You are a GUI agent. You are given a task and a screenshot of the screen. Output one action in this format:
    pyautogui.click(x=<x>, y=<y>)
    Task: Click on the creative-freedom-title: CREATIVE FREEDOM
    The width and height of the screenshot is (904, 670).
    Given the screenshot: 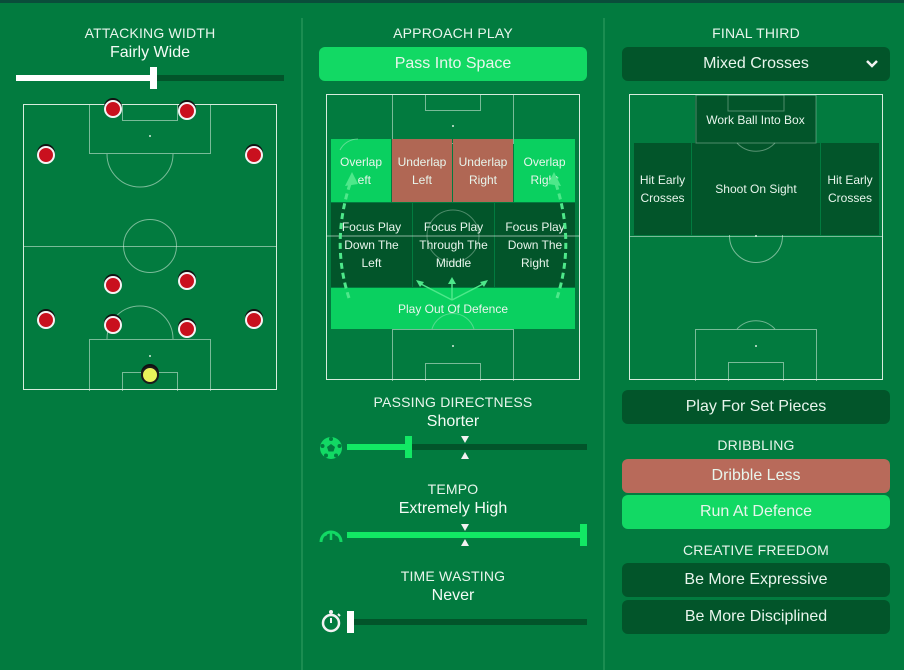 What is the action you would take?
    pyautogui.click(x=756, y=550)
    